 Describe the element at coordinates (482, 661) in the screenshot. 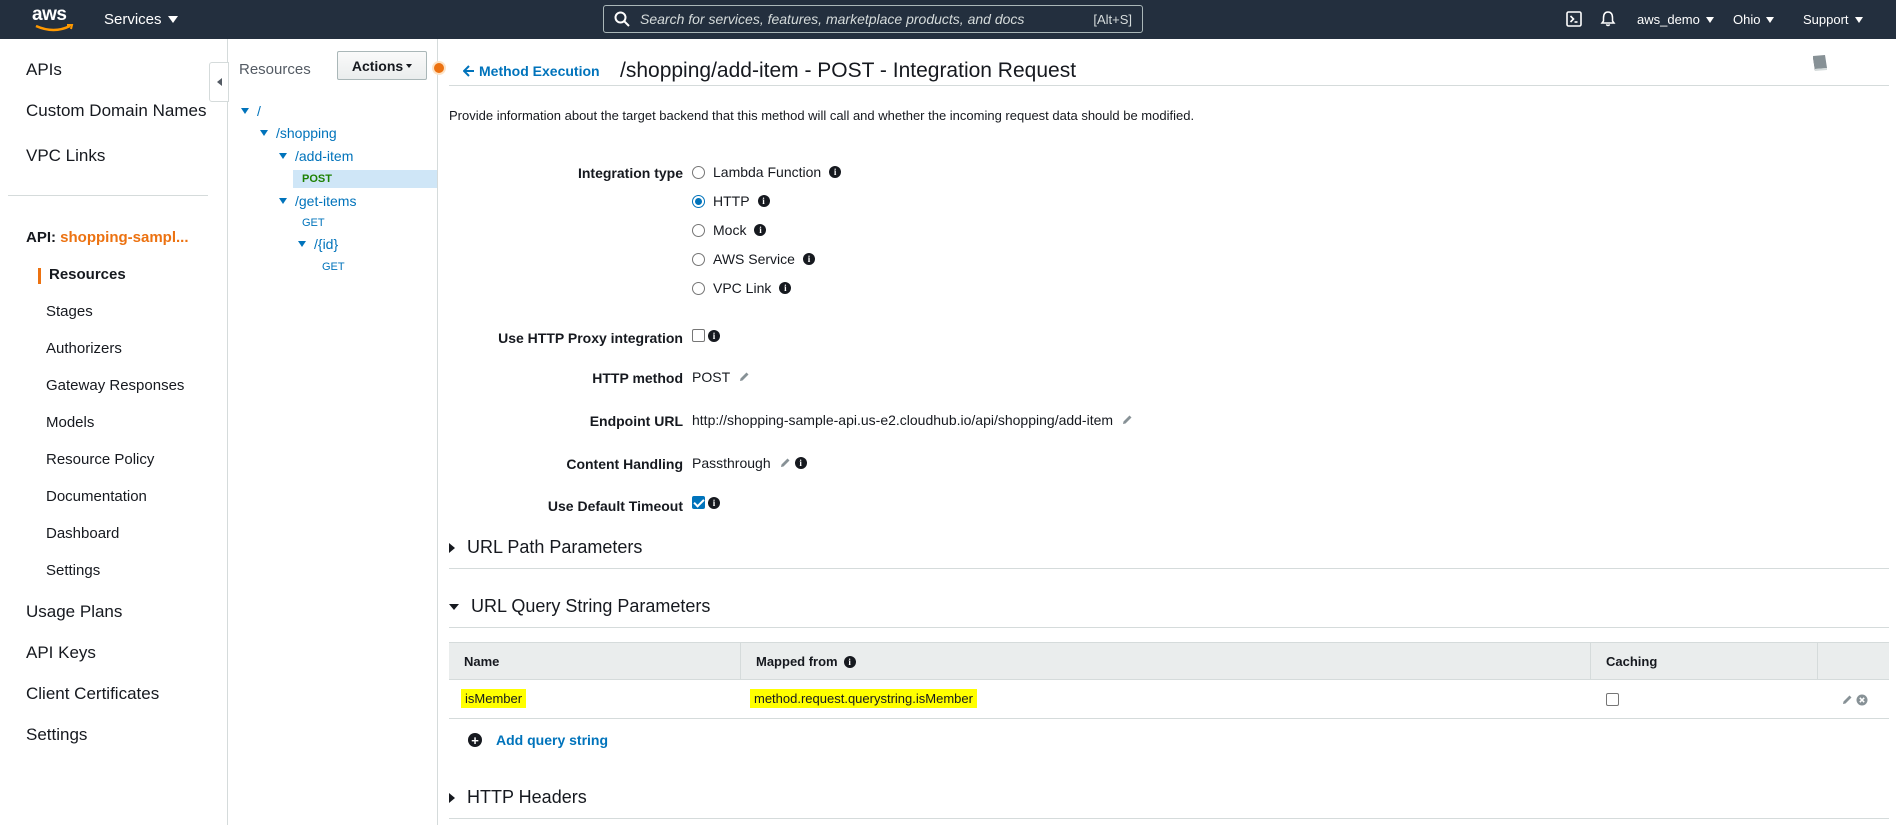

I see `column-header-name: Name` at that location.